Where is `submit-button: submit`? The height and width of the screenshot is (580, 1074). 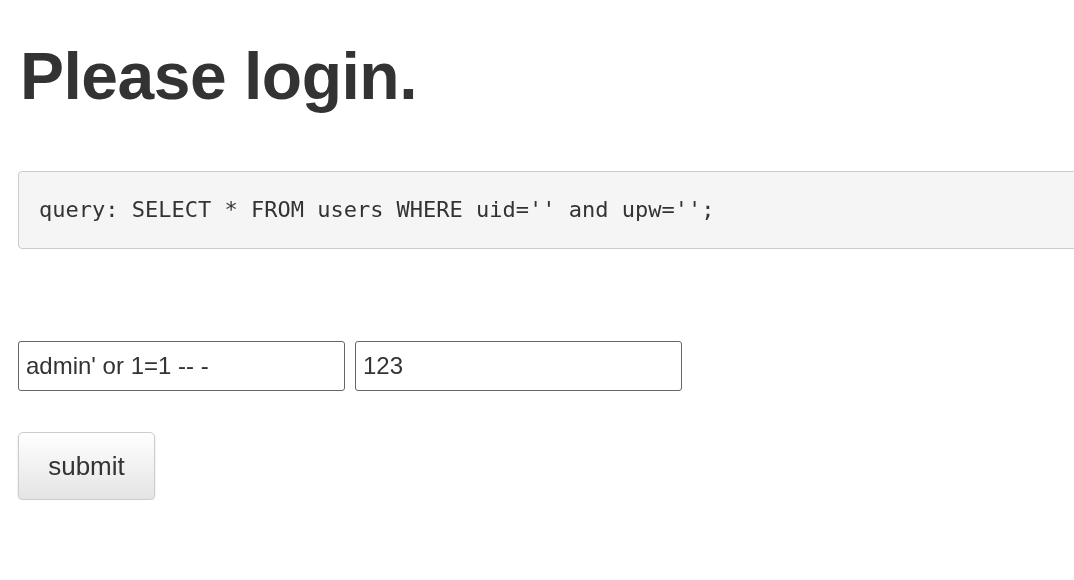 submit-button: submit is located at coordinates (86, 466).